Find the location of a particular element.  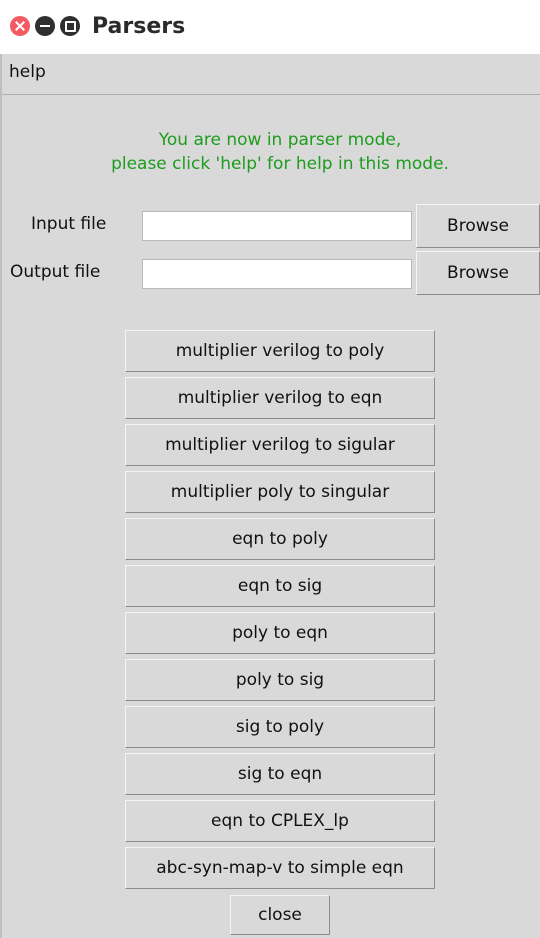

parser-button: eqn to poly is located at coordinates (280, 539).